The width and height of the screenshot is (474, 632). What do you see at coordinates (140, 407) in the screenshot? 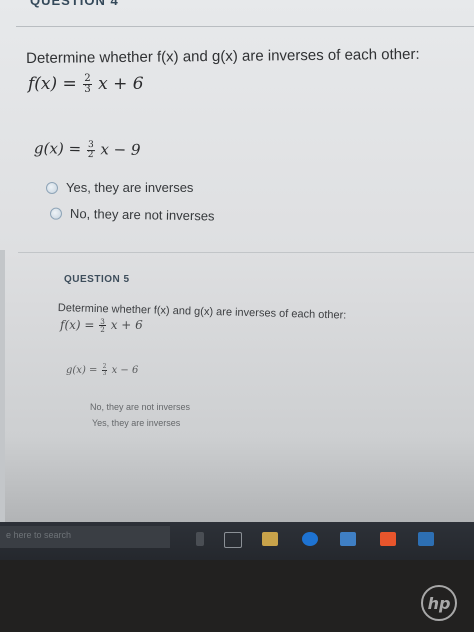
I see `question-5-option-no: No, they are not inverses` at bounding box center [140, 407].